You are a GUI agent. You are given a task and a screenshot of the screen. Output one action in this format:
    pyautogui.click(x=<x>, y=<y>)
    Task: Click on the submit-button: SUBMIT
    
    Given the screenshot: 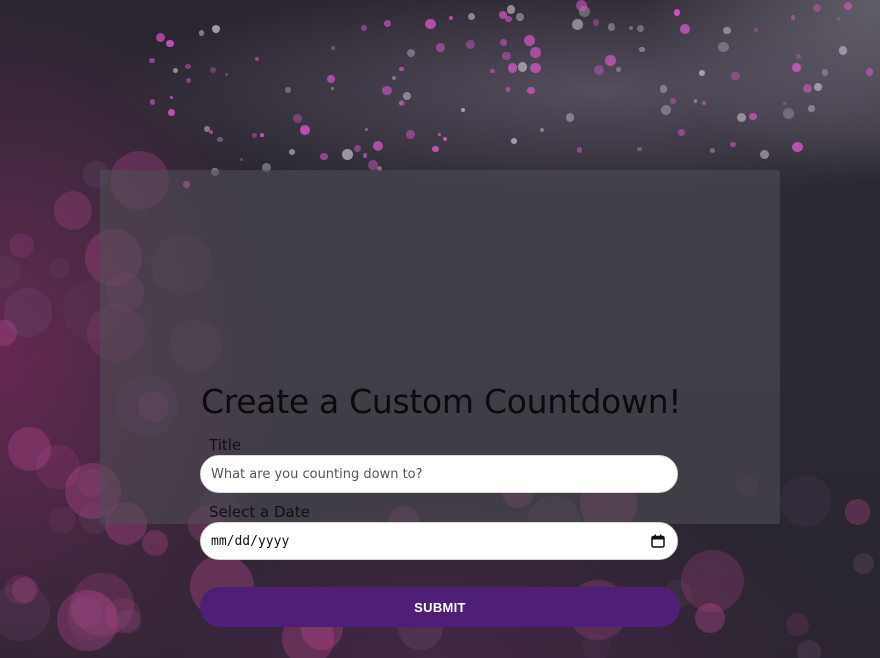 What is the action you would take?
    pyautogui.click(x=440, y=607)
    